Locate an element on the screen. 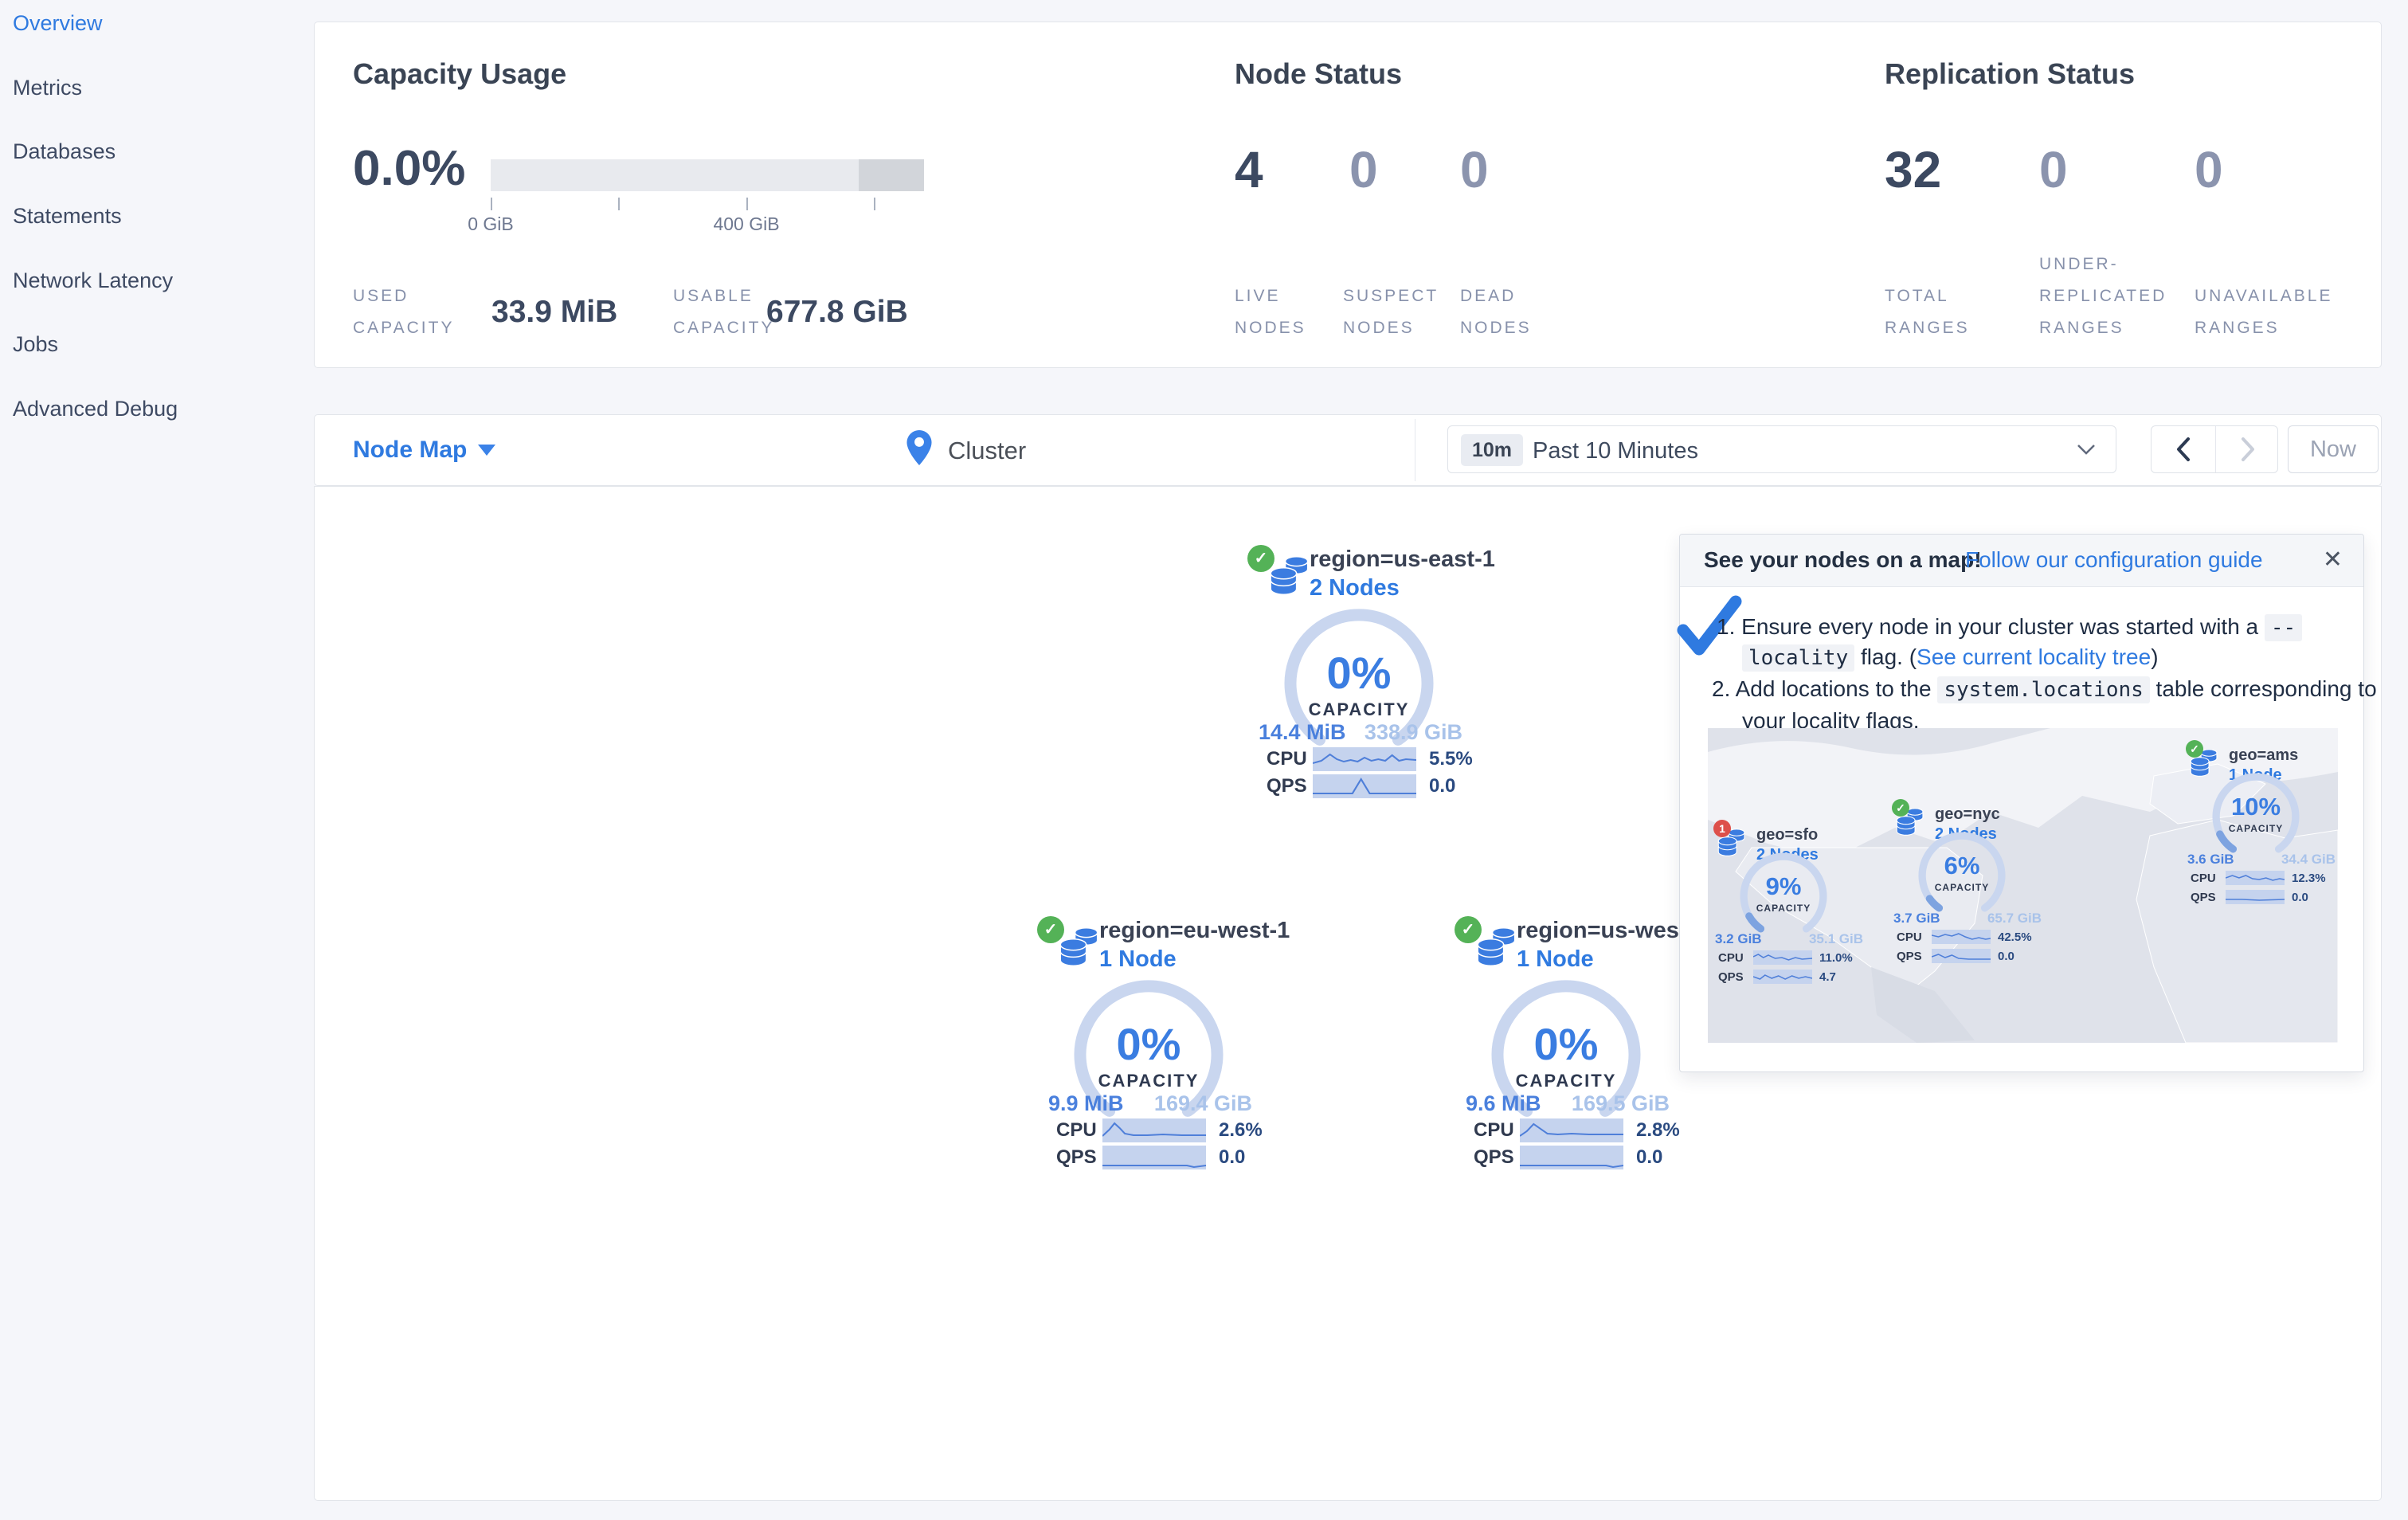  cpu-metric-row: CPU 2.8% is located at coordinates (1577, 1130).